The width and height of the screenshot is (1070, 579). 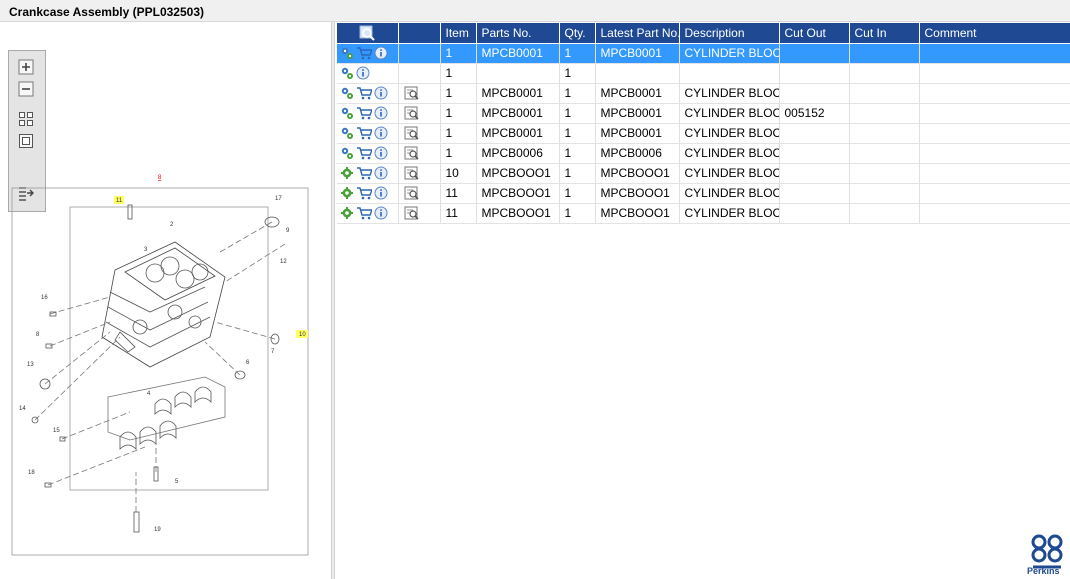 I want to click on callout-3: 3, so click(x=146, y=250).